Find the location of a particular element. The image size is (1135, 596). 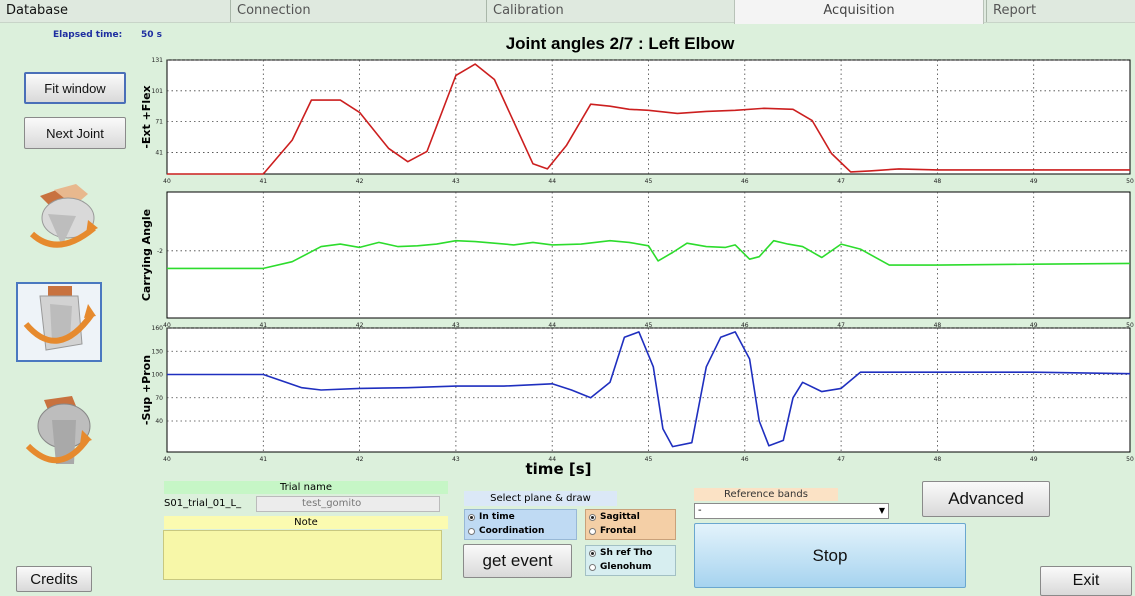

radio-glenohum: Glenohum is located at coordinates (630, 567).